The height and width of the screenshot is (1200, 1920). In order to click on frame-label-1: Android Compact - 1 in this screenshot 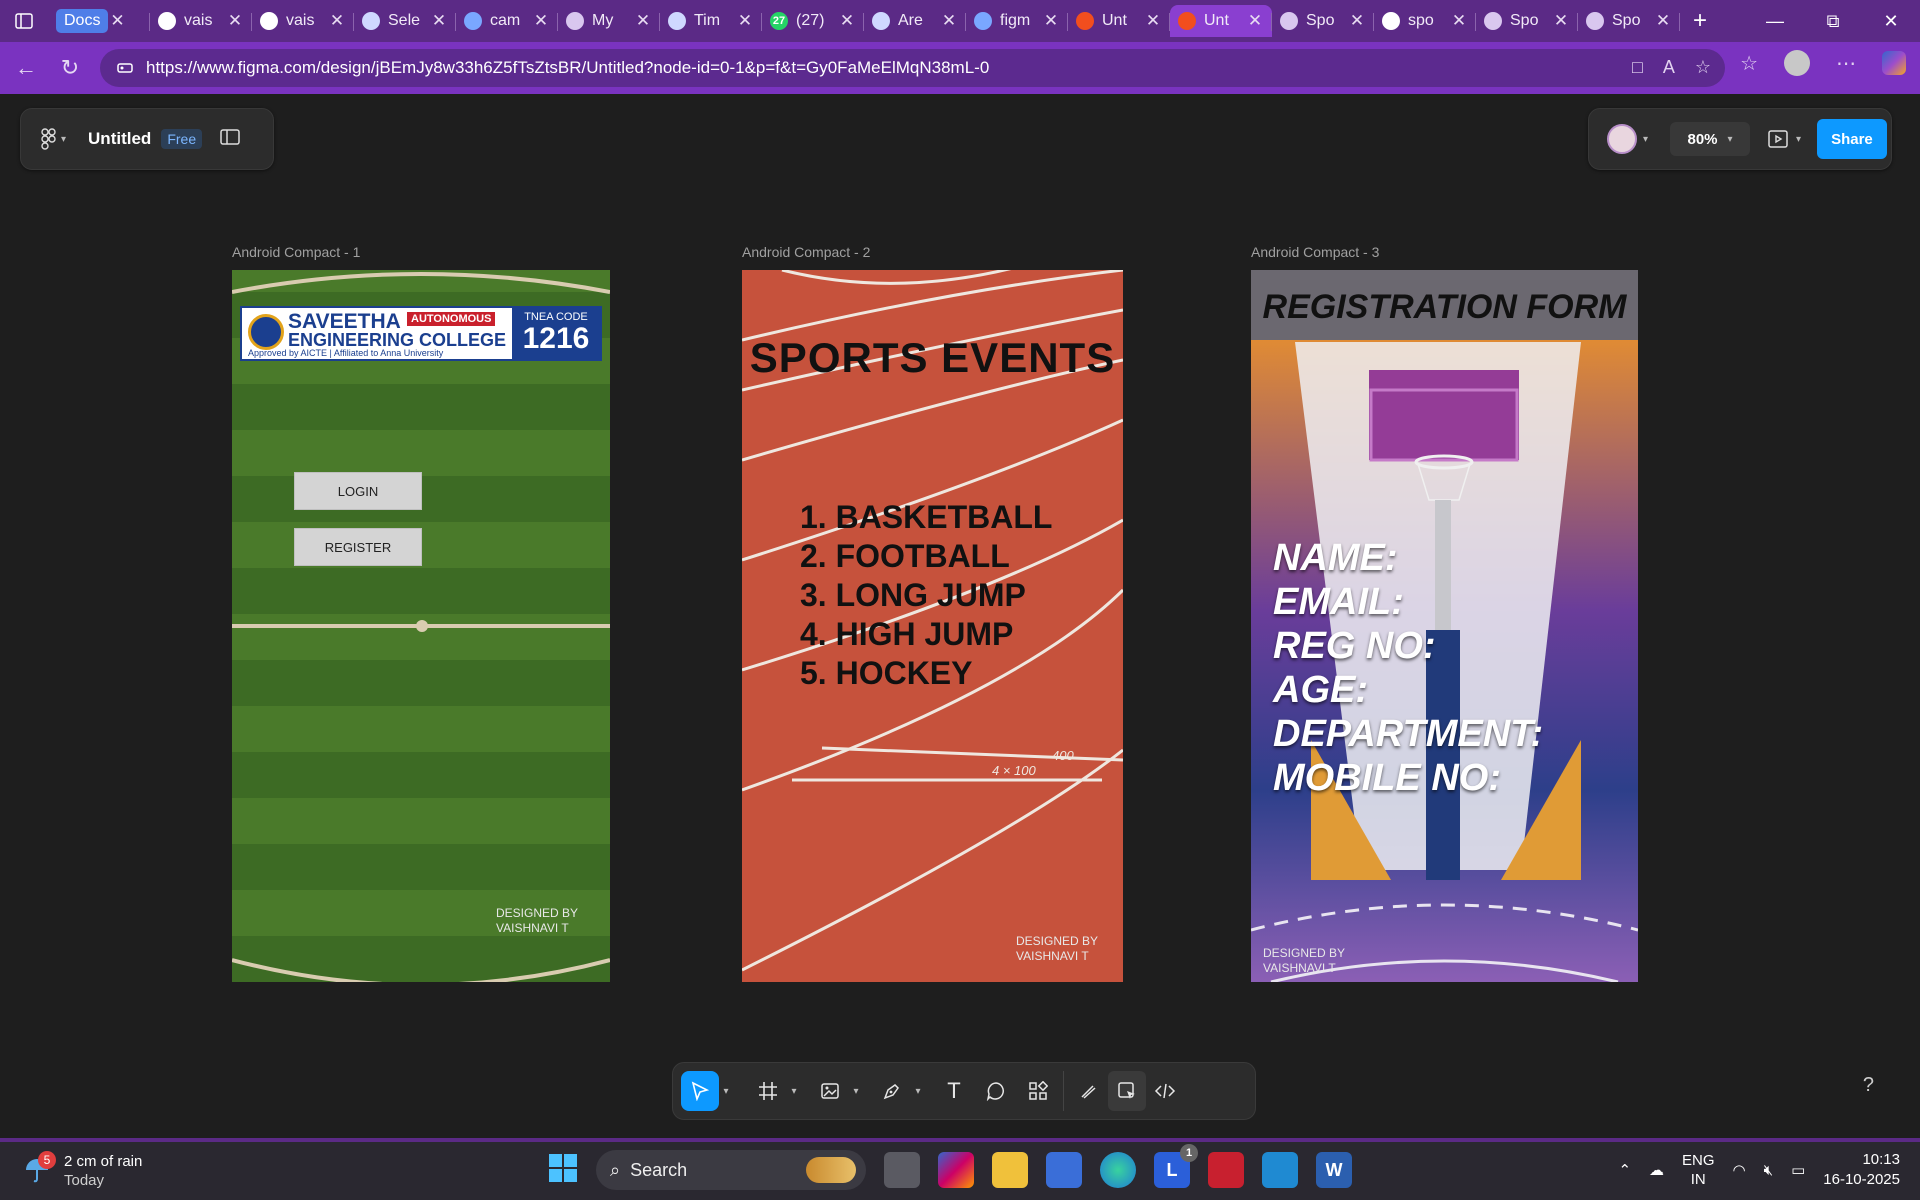, I will do `click(296, 252)`.